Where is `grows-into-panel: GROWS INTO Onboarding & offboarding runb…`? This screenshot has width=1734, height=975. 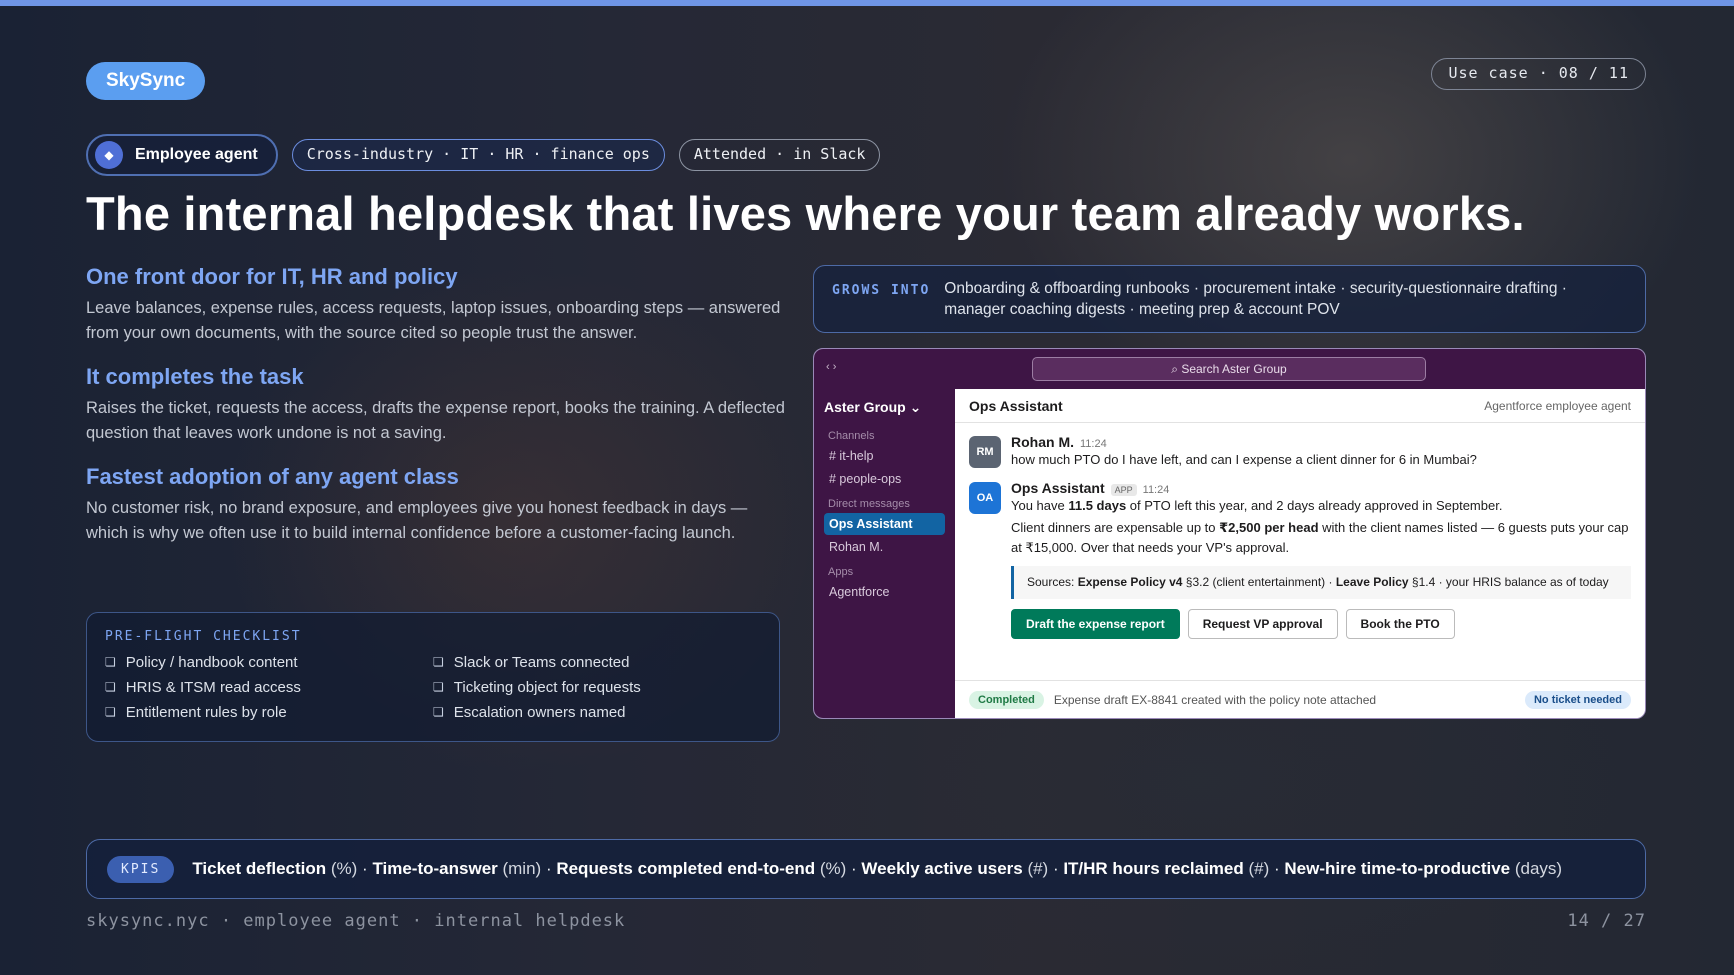
grows-into-panel: GROWS INTO Onboarding & offboarding runb… is located at coordinates (1229, 299).